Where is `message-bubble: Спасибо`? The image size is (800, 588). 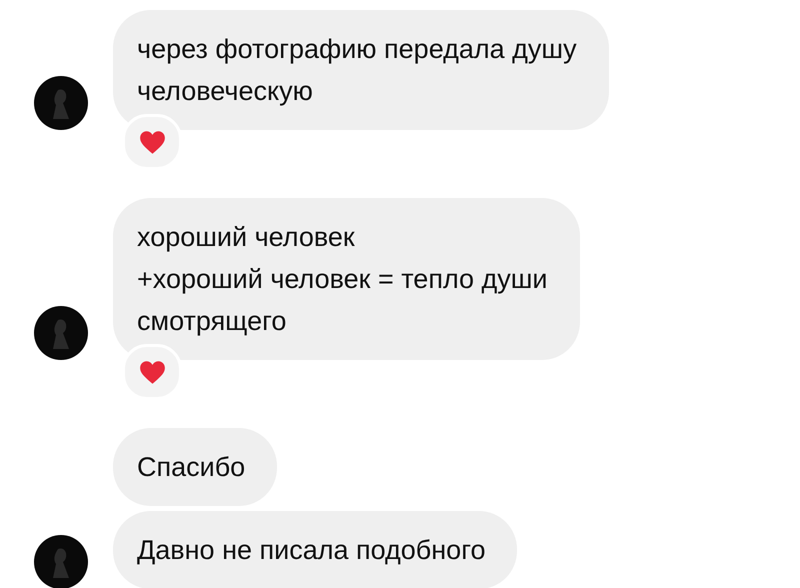 message-bubble: Спасибо is located at coordinates (195, 467).